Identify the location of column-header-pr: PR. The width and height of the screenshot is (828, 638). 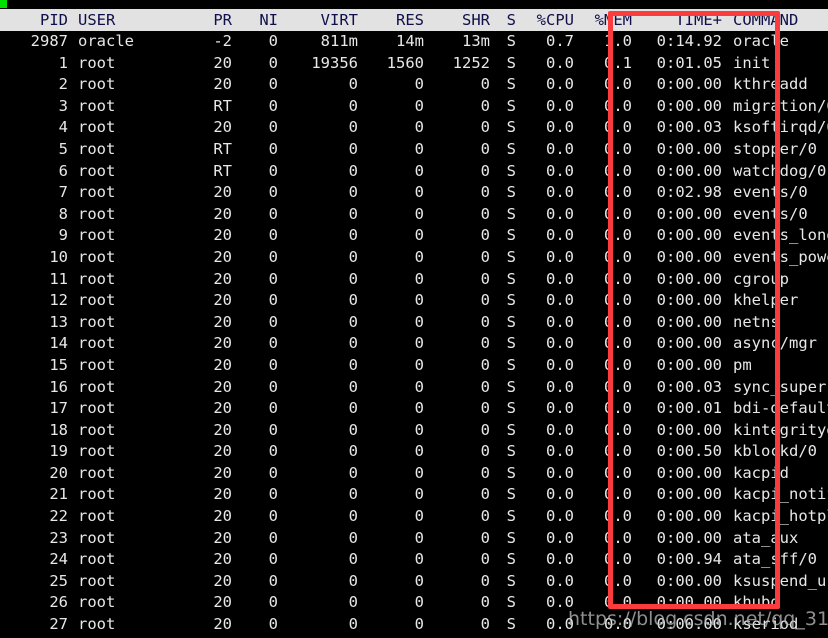
(196, 20).